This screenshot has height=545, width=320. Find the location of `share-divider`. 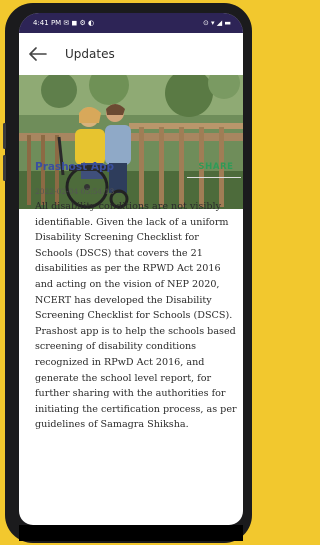

share-divider is located at coordinates (214, 177).